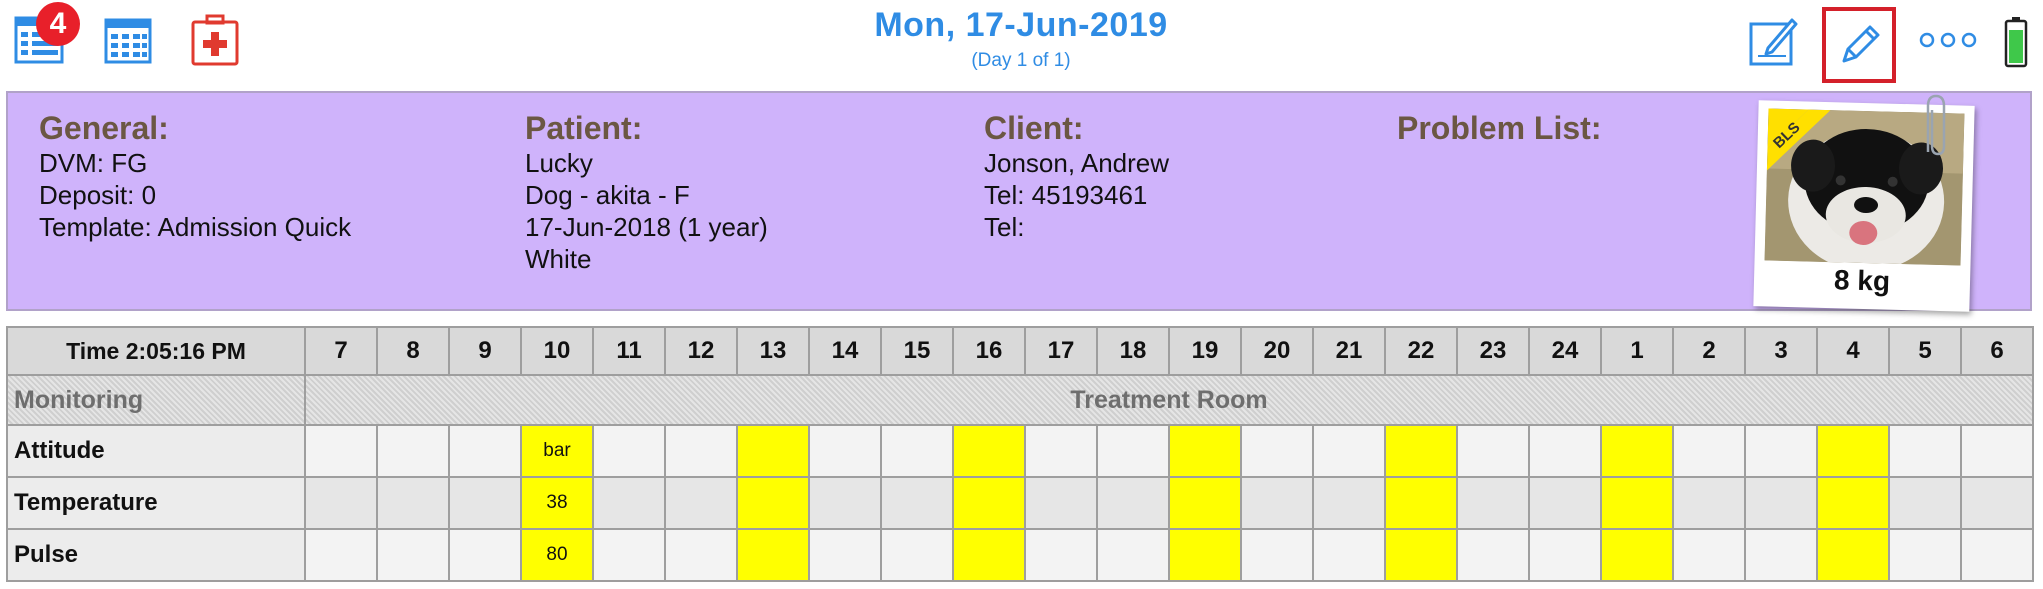  I want to click on hour-header: 13, so click(773, 351).